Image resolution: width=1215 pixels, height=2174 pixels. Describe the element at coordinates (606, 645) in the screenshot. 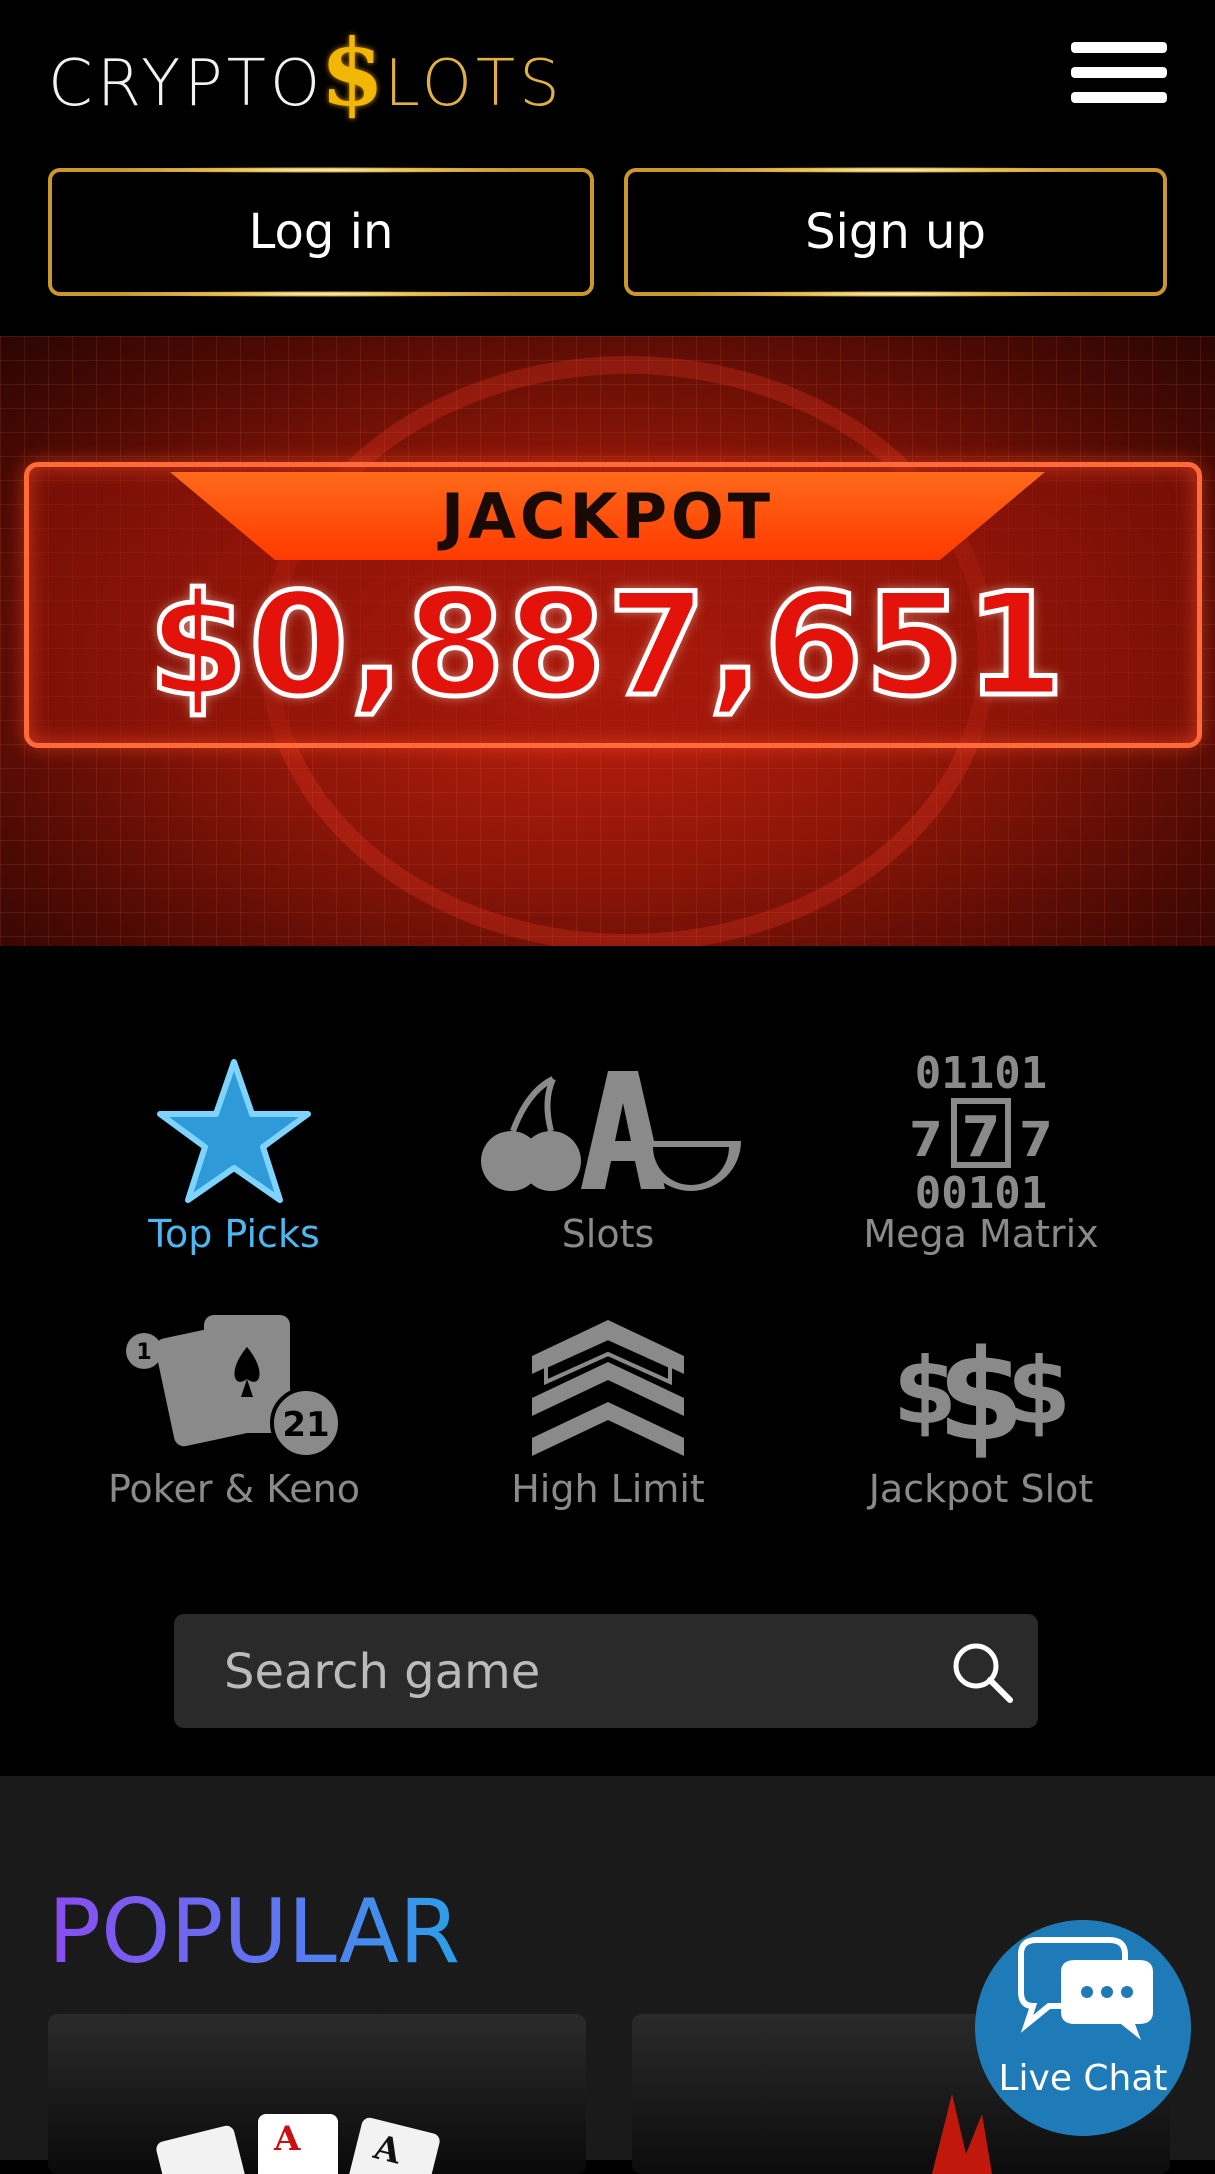

I see `jackpot-amount: $0,887,651` at that location.